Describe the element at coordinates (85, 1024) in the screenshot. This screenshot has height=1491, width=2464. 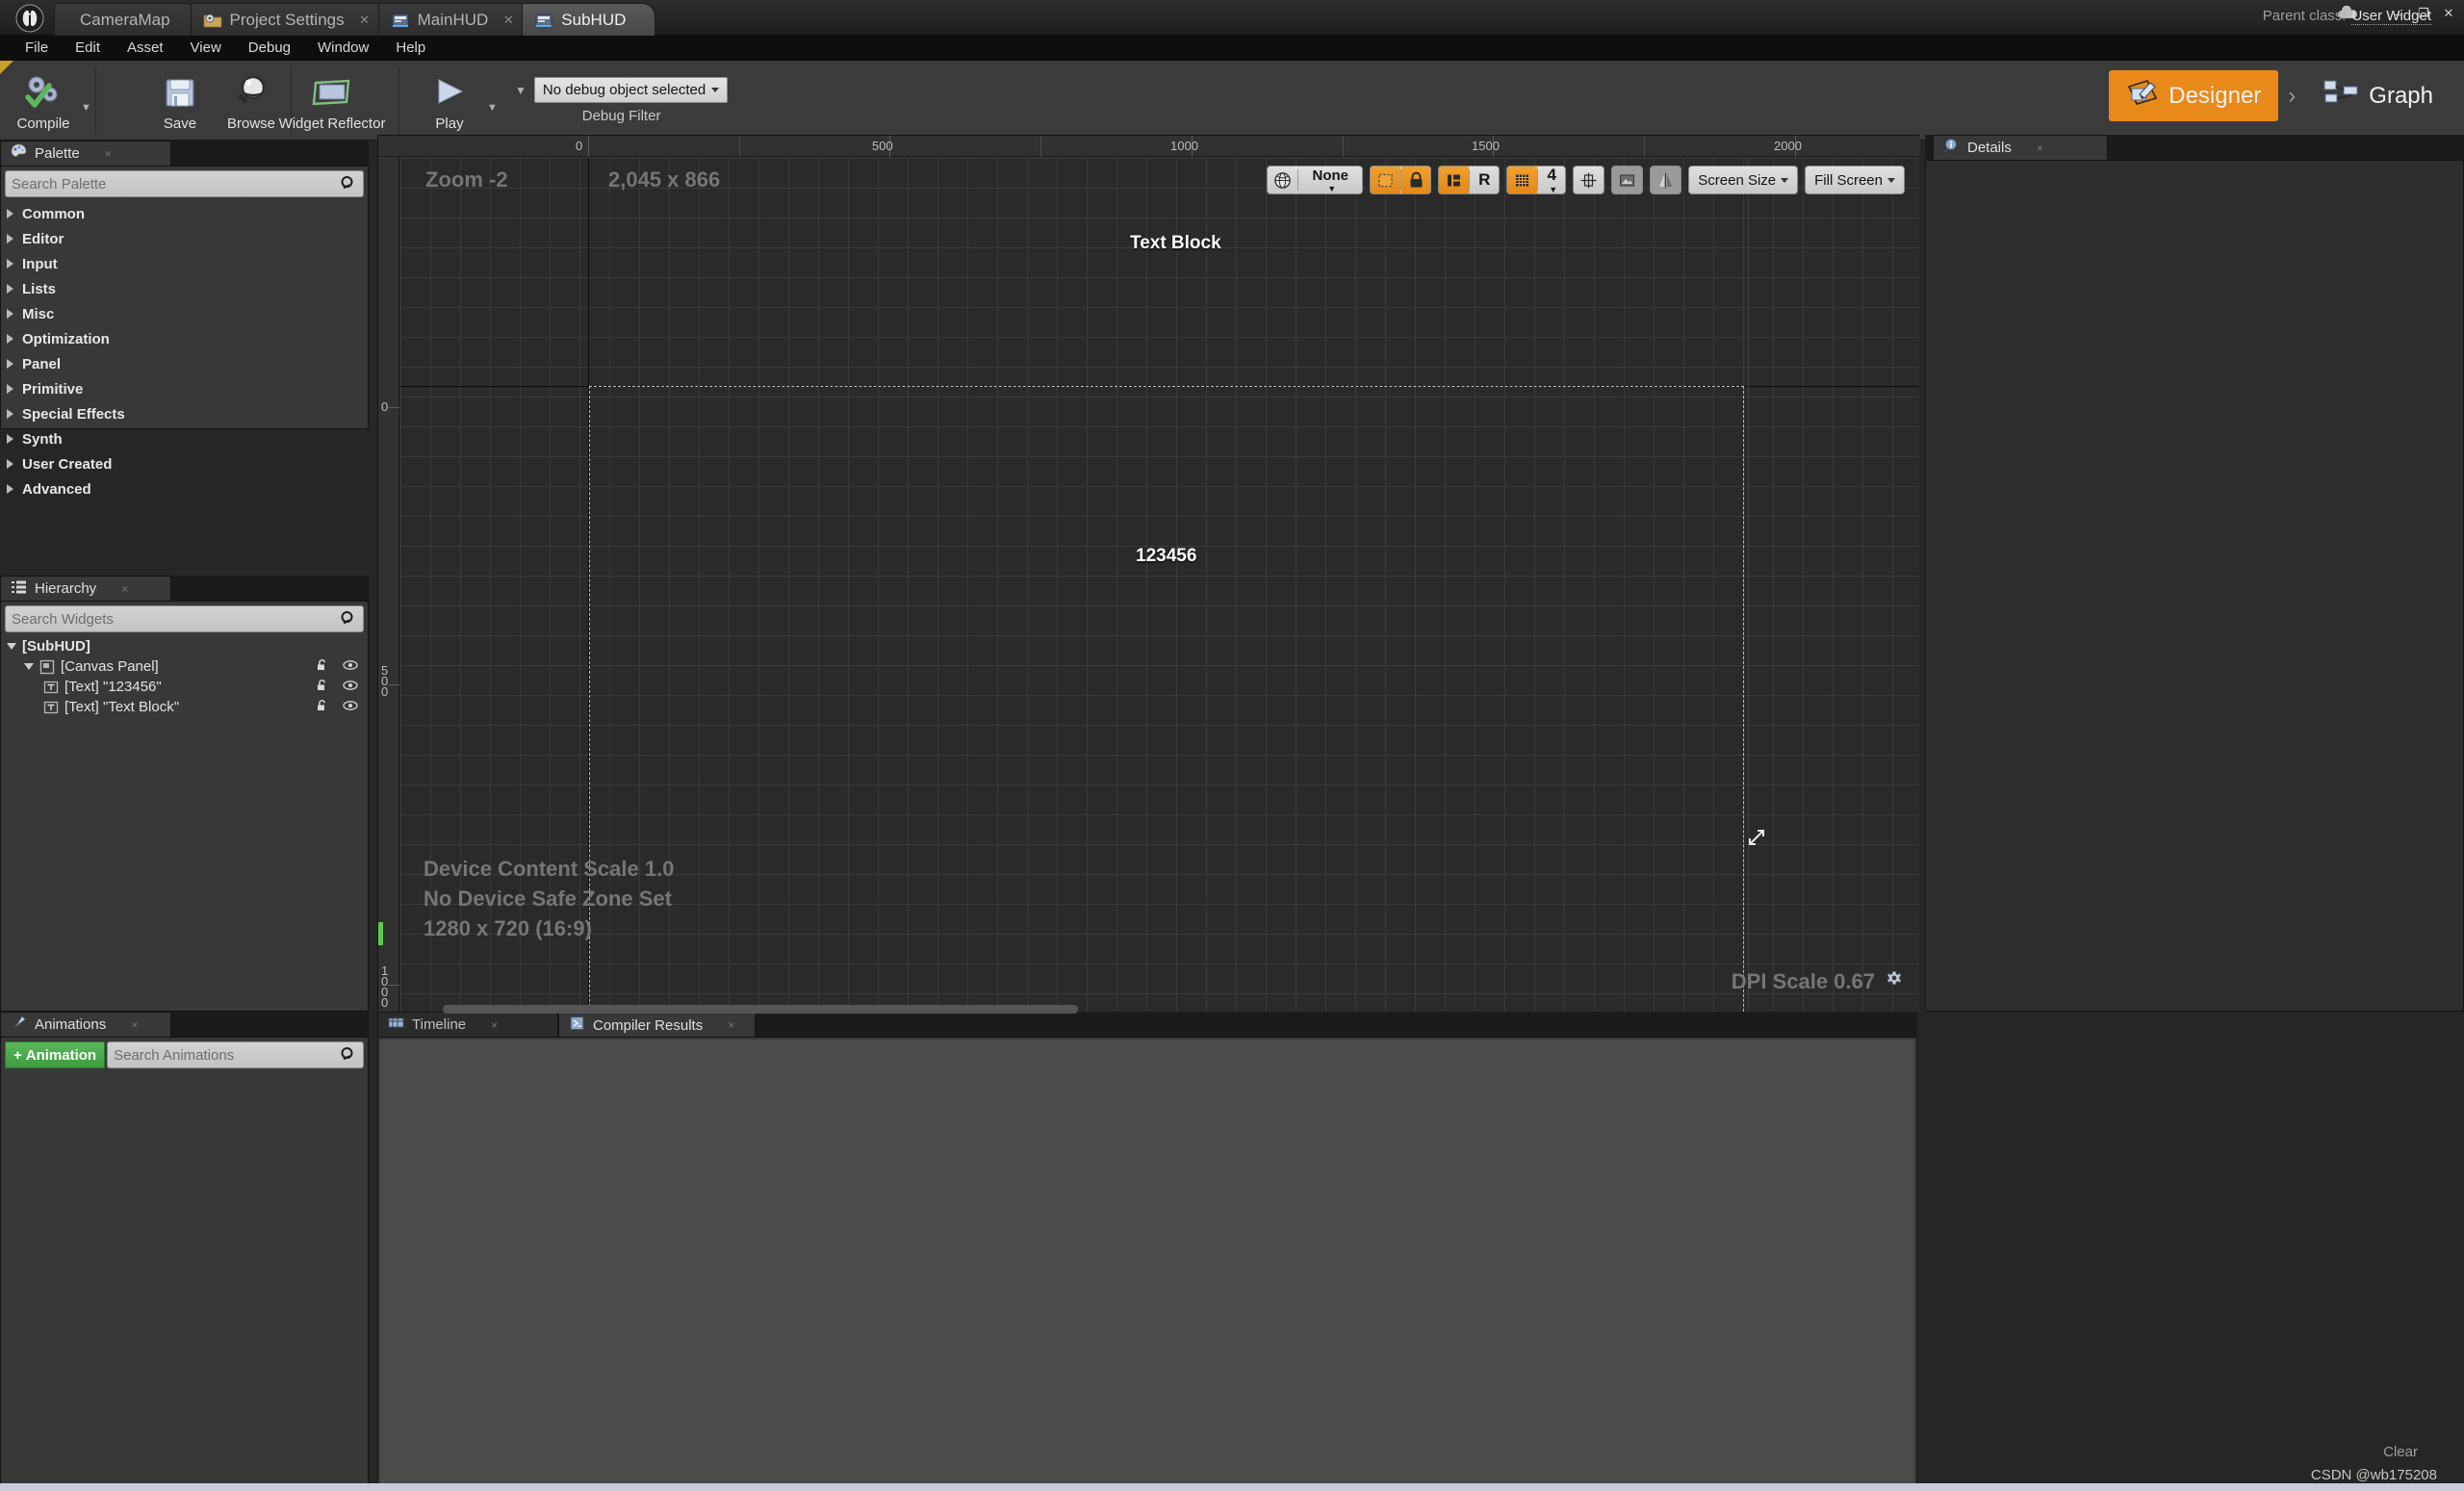
I see `tab-animations: Animations ×` at that location.